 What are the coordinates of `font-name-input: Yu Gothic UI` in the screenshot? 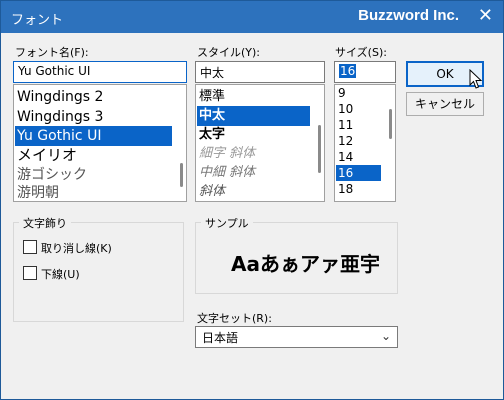 It's located at (100, 72).